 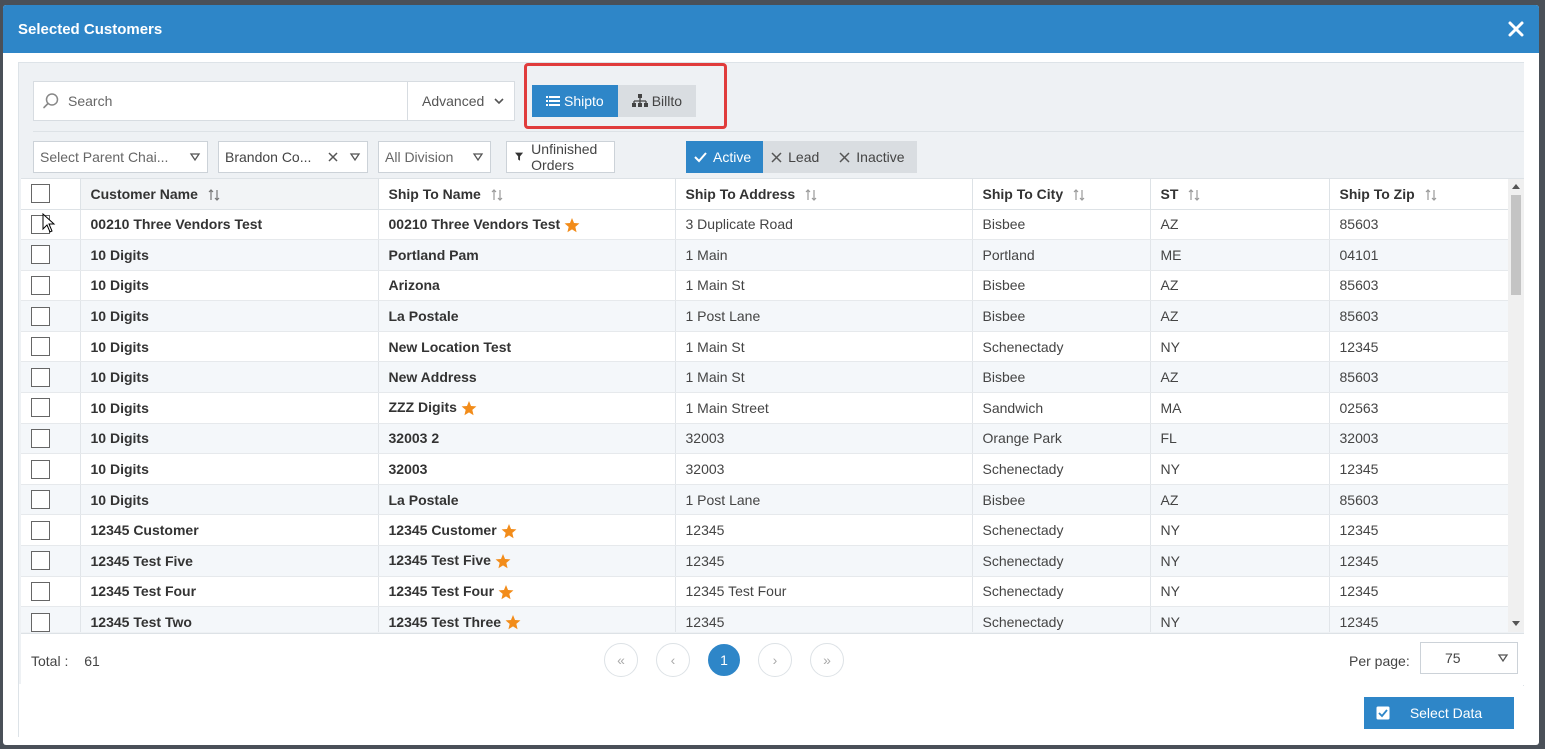 I want to click on scroll-up-icon, so click(x=1516, y=187).